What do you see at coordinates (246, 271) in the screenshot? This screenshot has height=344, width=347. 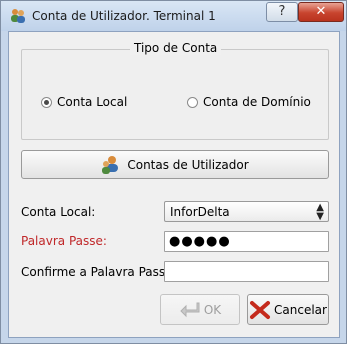 I see `confirm-password-field` at bounding box center [246, 271].